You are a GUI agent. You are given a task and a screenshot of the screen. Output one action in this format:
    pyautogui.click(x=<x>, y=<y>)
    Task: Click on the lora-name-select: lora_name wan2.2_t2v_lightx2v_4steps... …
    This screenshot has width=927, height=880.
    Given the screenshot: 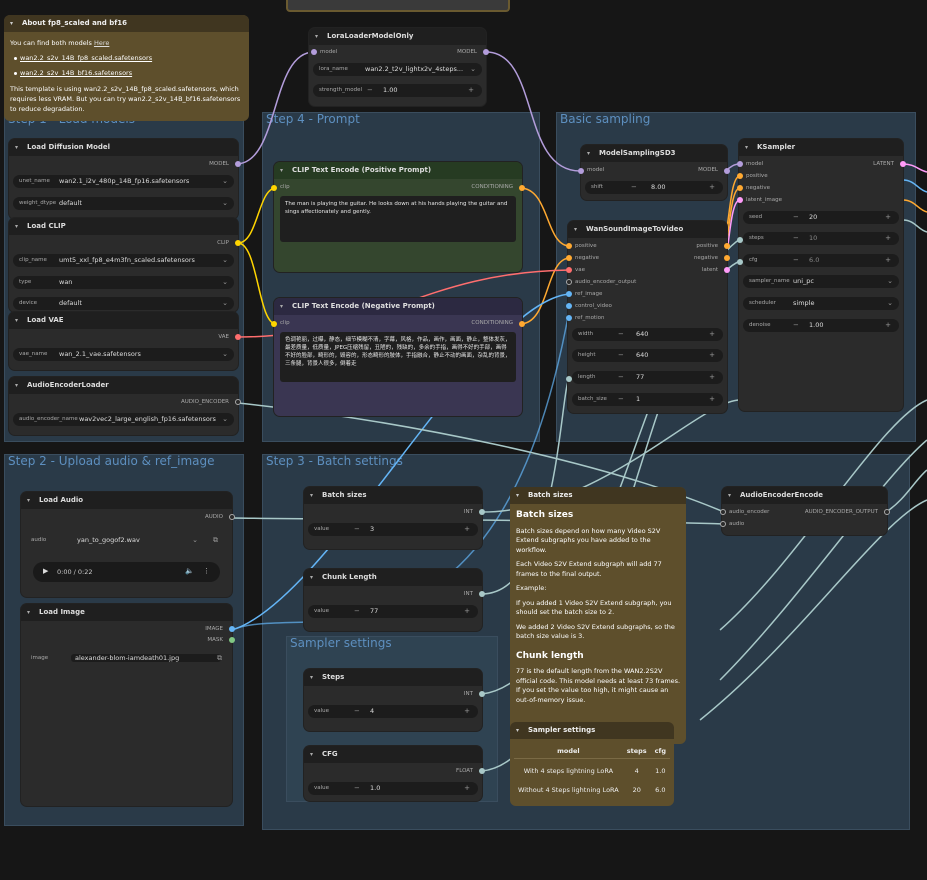 What is the action you would take?
    pyautogui.click(x=397, y=69)
    